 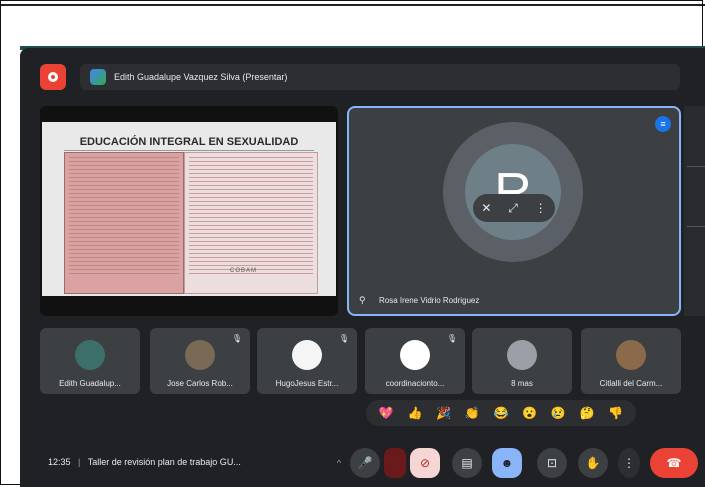 I want to click on reaction-emoji: 🎉, so click(x=443, y=413).